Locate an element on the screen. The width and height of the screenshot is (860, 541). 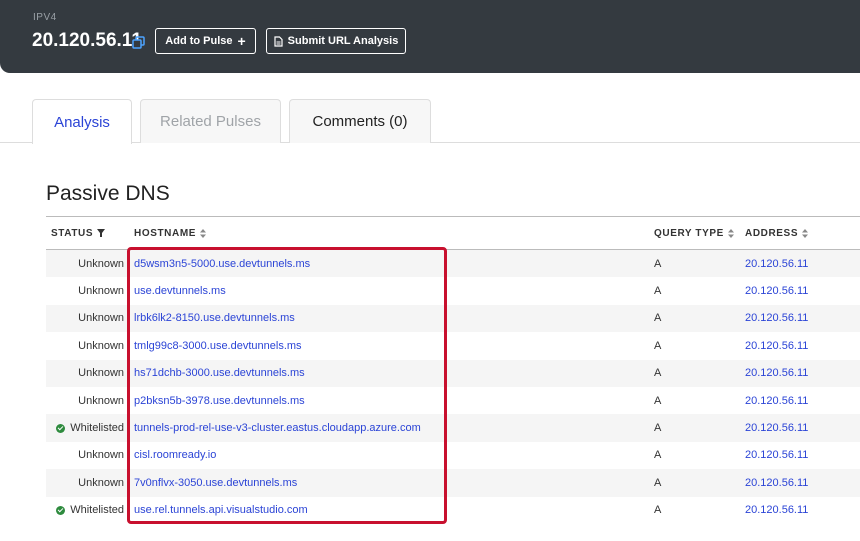
column-status-label: STATUS is located at coordinates (72, 233).